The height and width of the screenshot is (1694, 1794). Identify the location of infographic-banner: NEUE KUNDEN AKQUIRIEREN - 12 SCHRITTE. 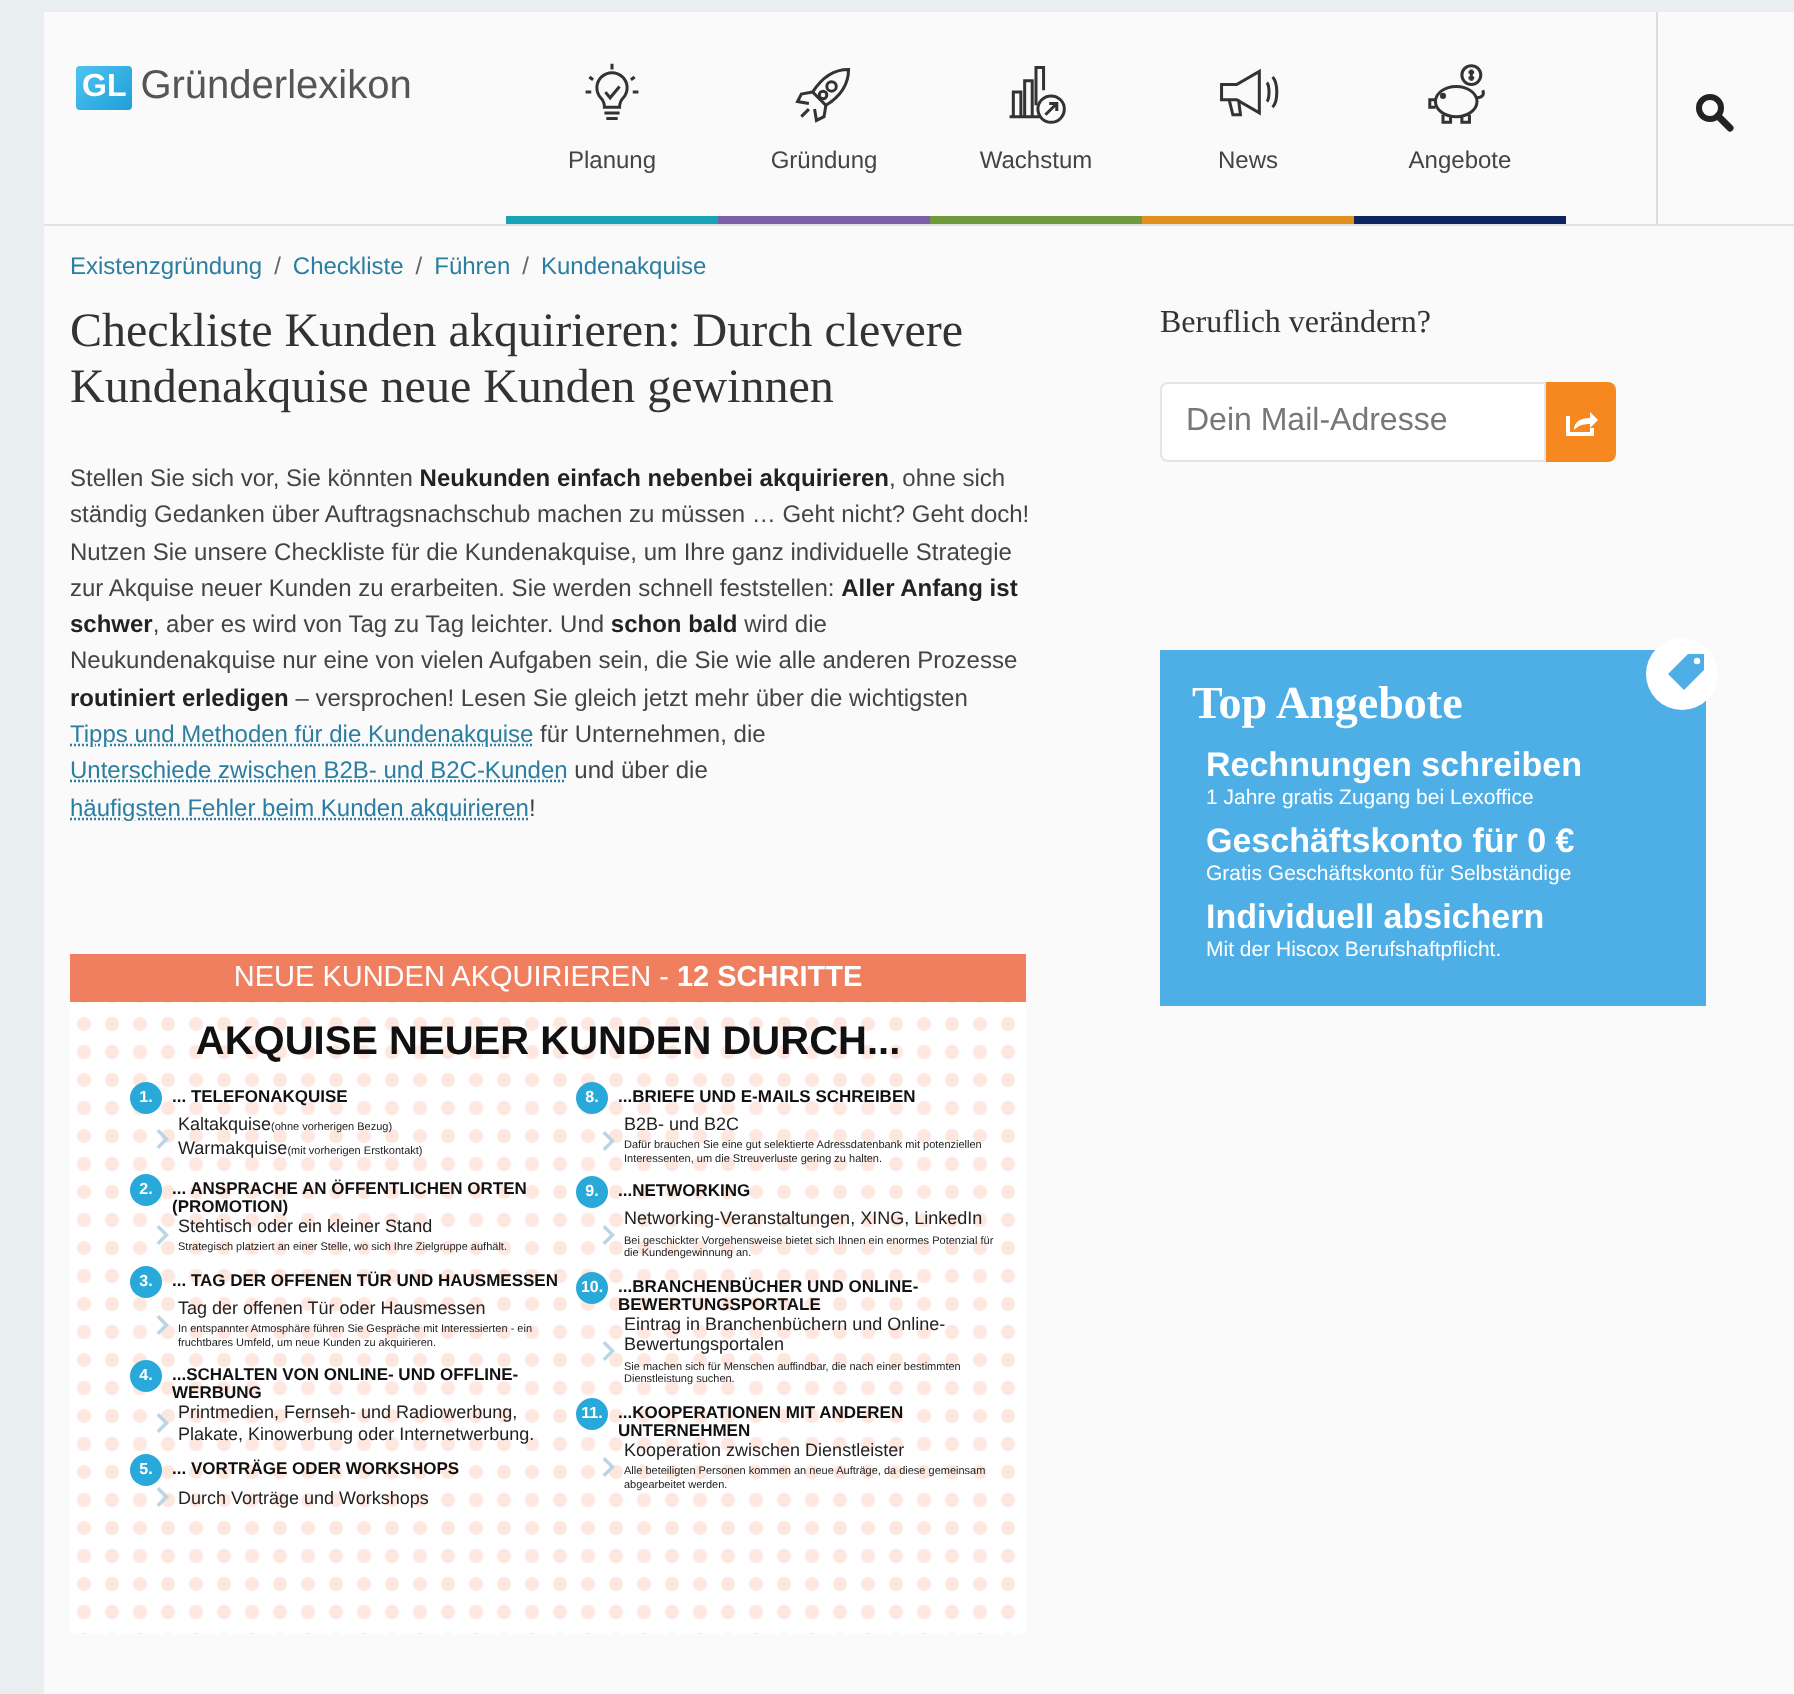
(548, 977).